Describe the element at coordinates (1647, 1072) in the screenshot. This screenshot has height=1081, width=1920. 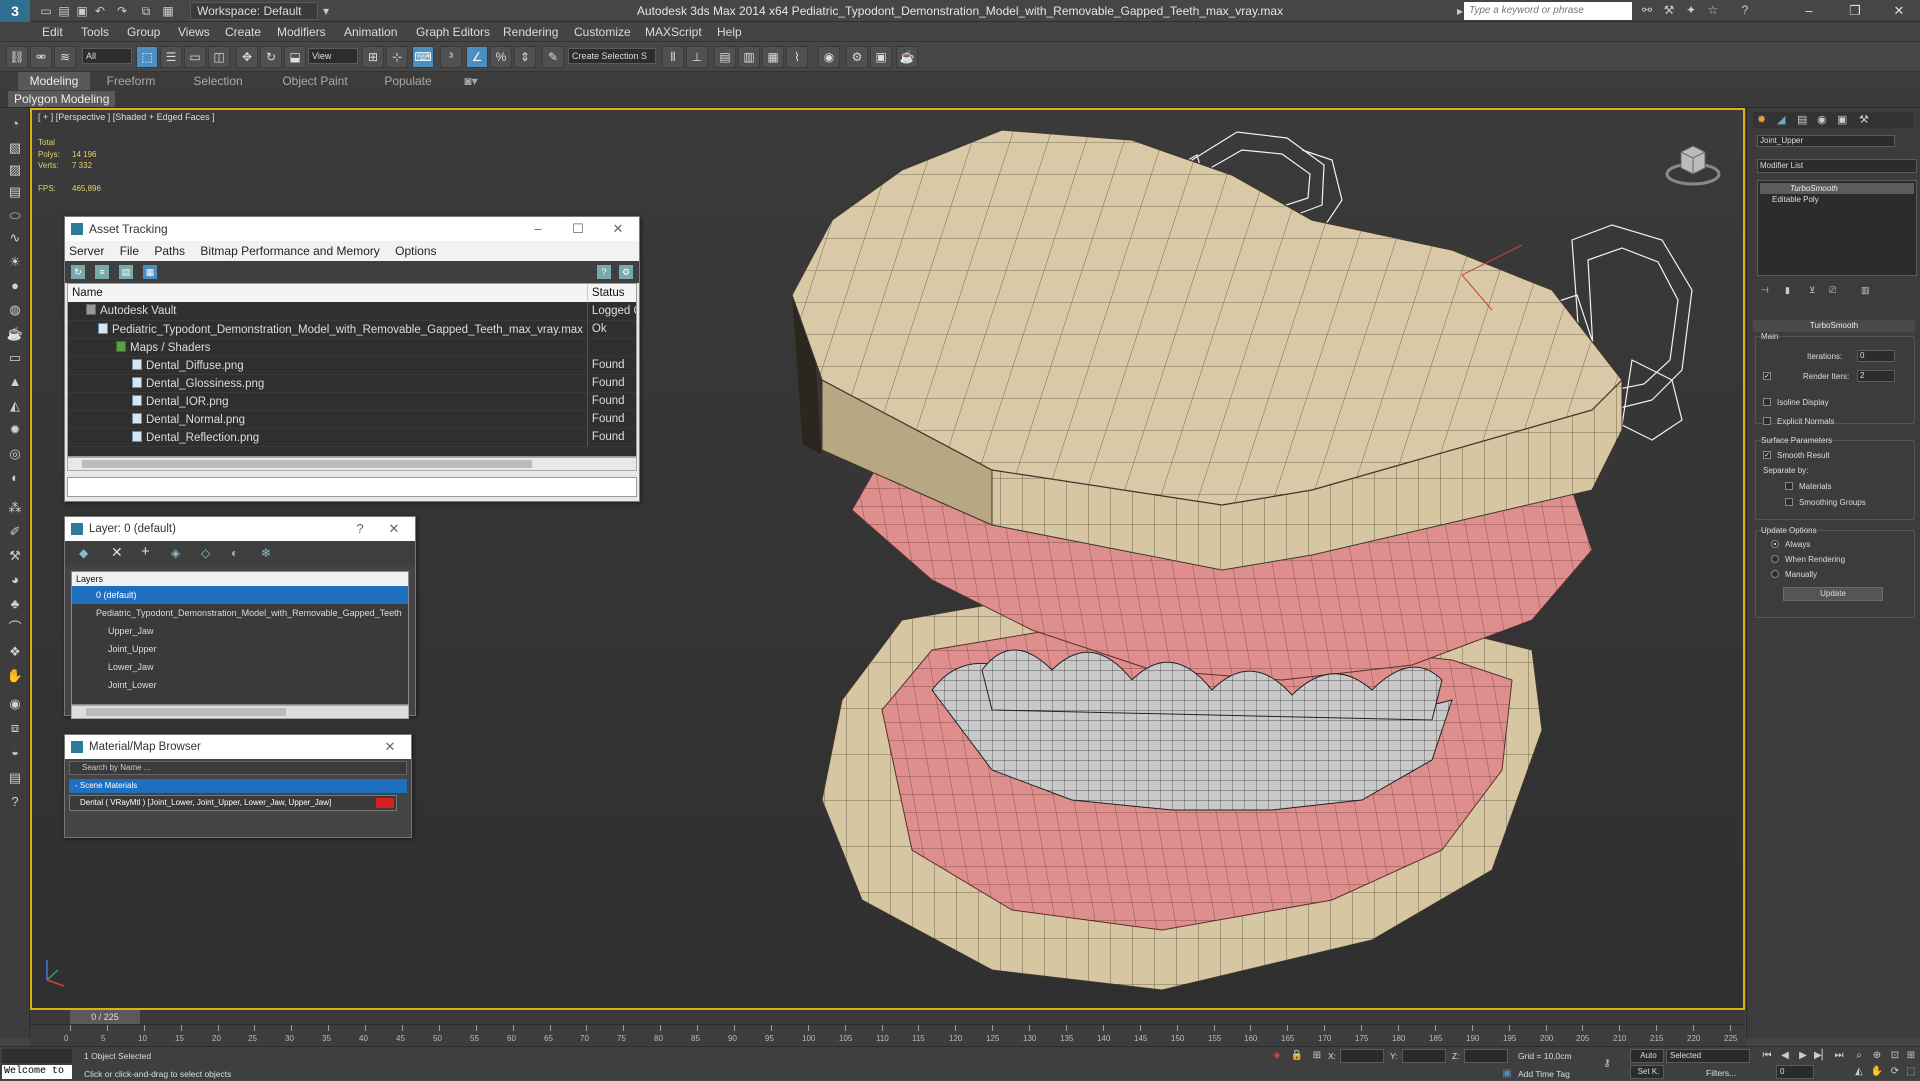
I see `set-key-button: Set K.` at that location.